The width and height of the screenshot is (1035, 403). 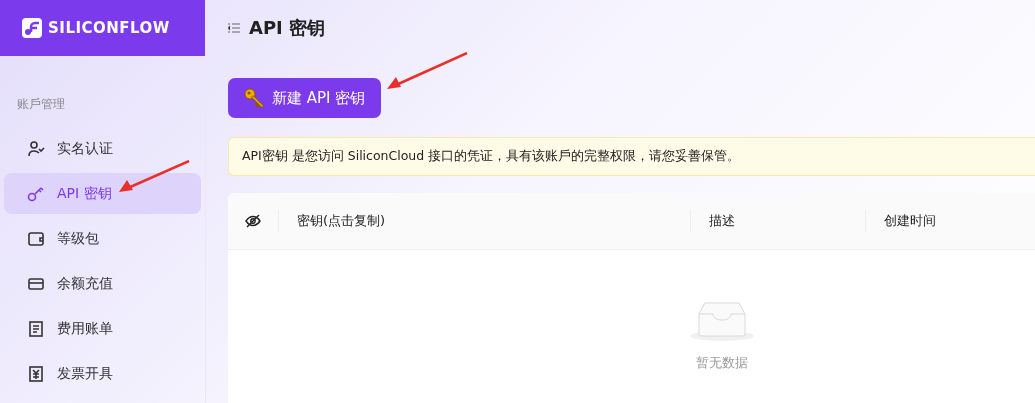 What do you see at coordinates (36, 328) in the screenshot?
I see `document-icon` at bounding box center [36, 328].